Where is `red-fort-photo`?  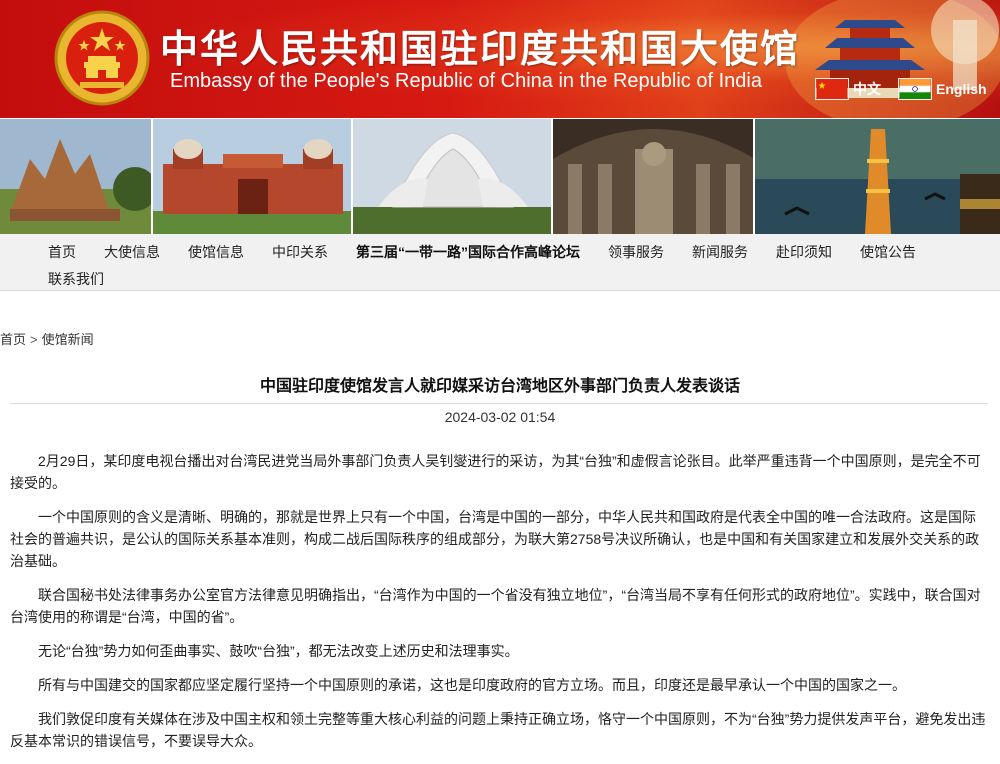
red-fort-photo is located at coordinates (253, 176).